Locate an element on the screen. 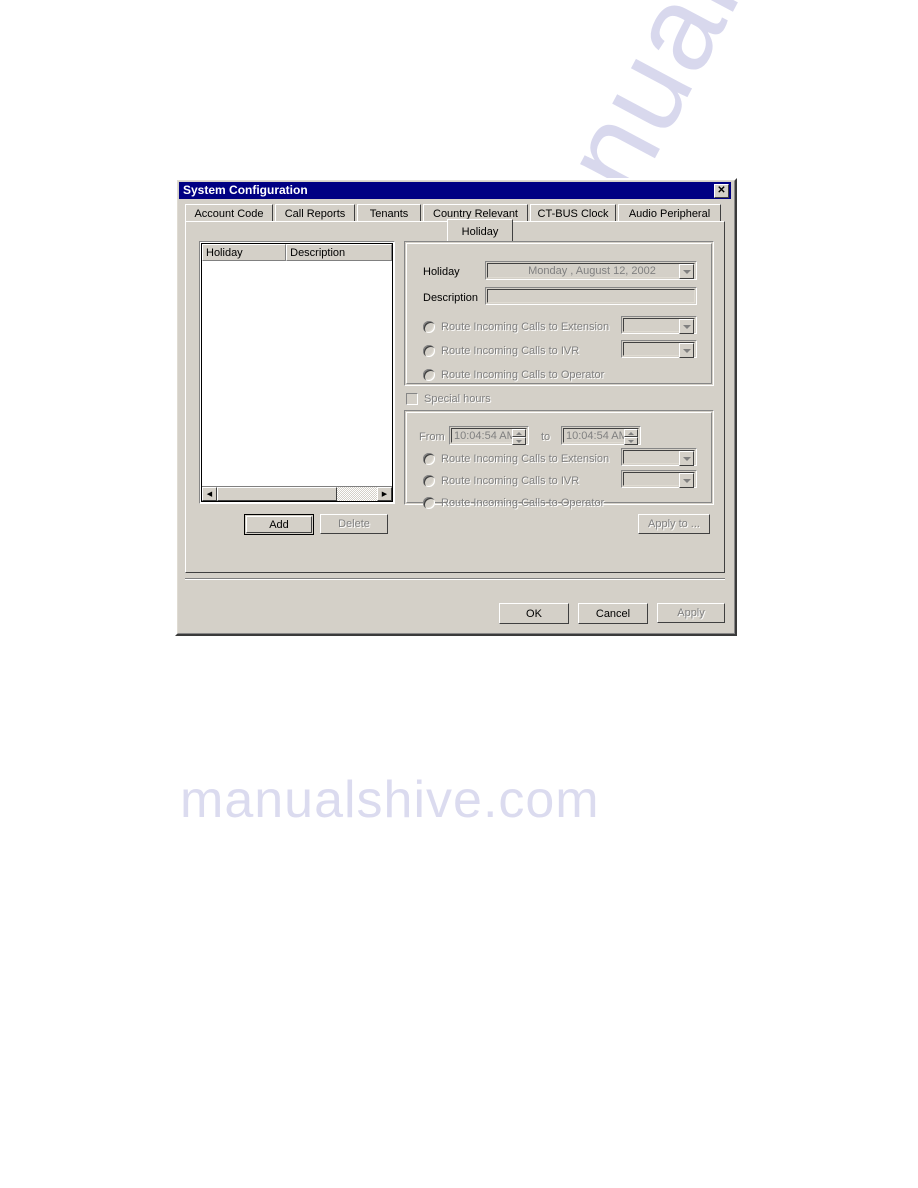  radio-special-route-extension: Route Incoming Calls to Extension is located at coordinates (516, 459).